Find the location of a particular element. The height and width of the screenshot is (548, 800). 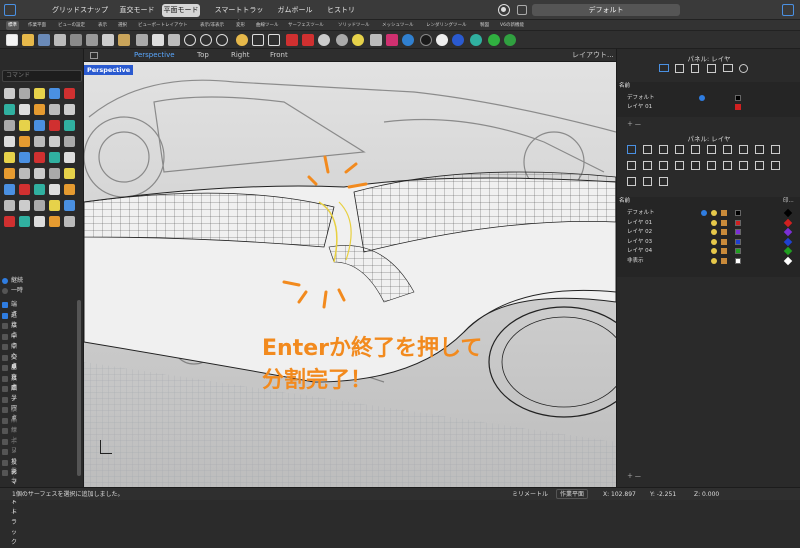

cube-panel-icon is located at coordinates (647, 165).